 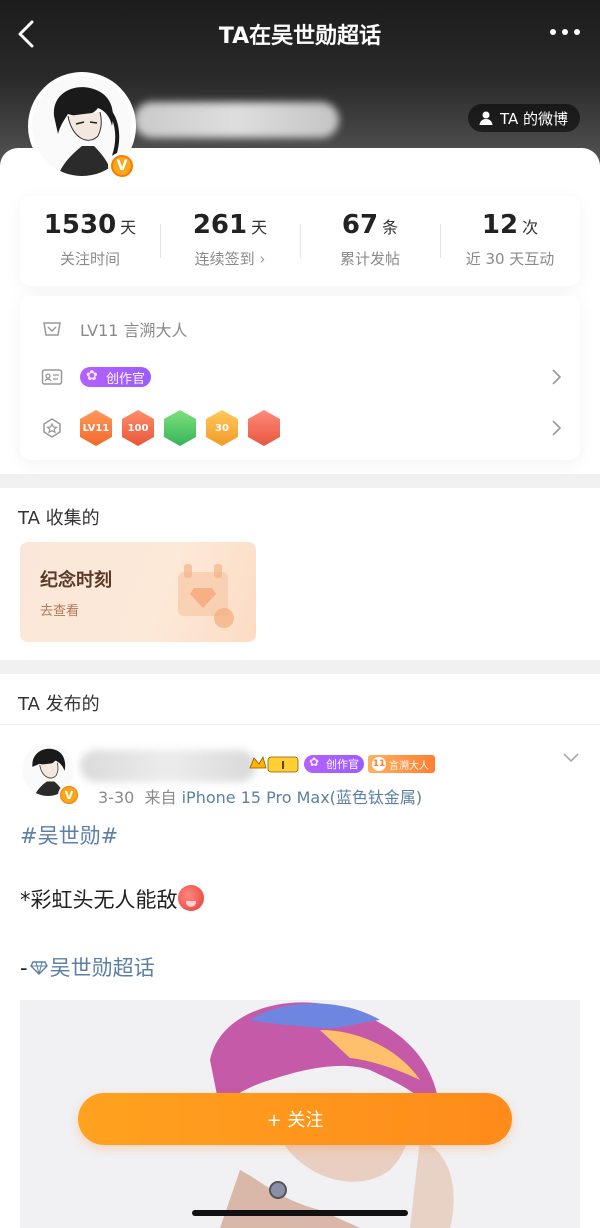 I want to click on post-from: 来自, so click(x=160, y=797).